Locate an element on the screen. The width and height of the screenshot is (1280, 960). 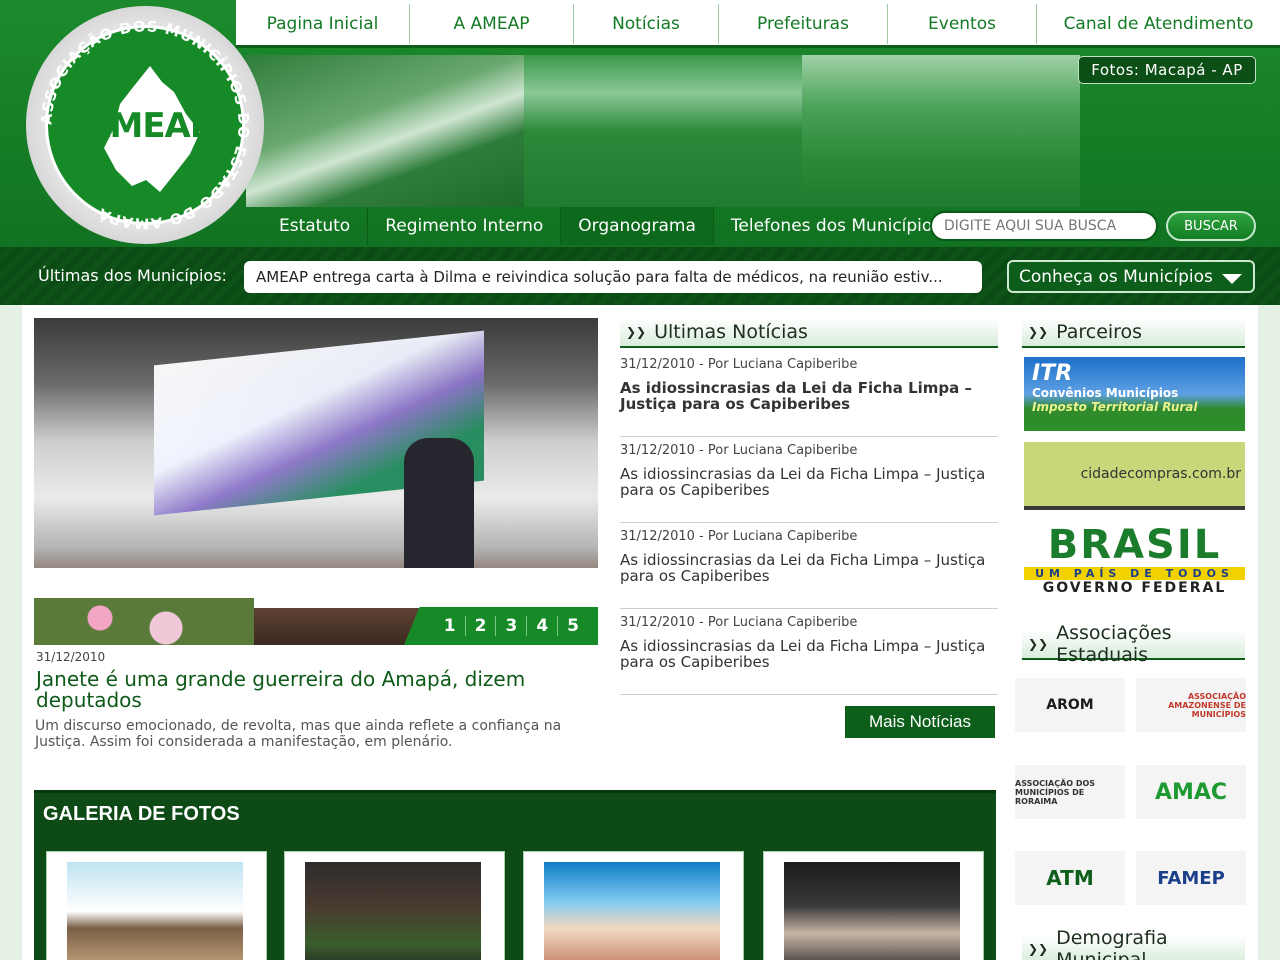
assoc-amac-text: AMAC is located at coordinates (1191, 792).